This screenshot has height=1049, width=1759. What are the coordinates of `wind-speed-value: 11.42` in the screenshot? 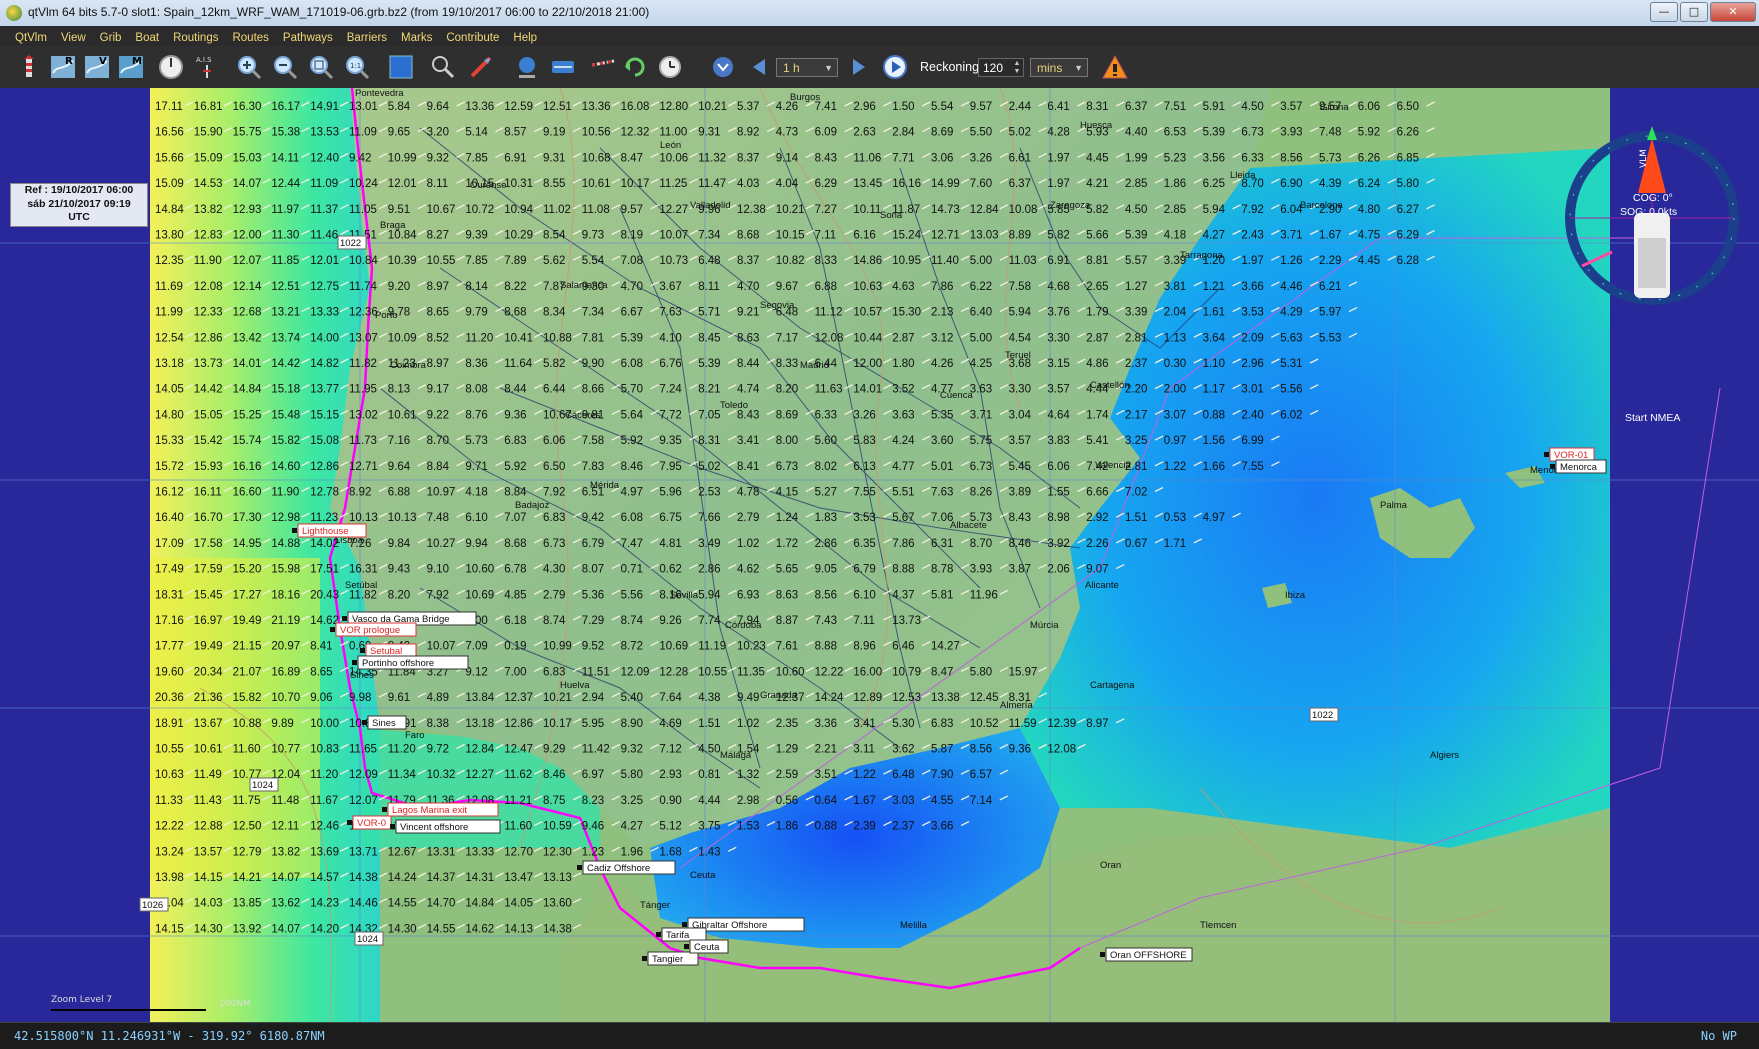 It's located at (596, 750).